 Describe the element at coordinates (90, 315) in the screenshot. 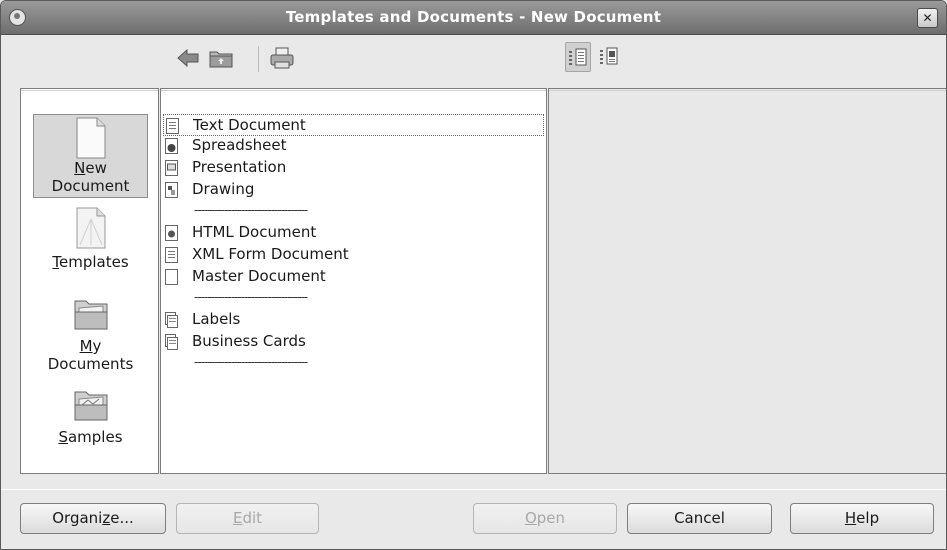

I see `folder-icon` at that location.